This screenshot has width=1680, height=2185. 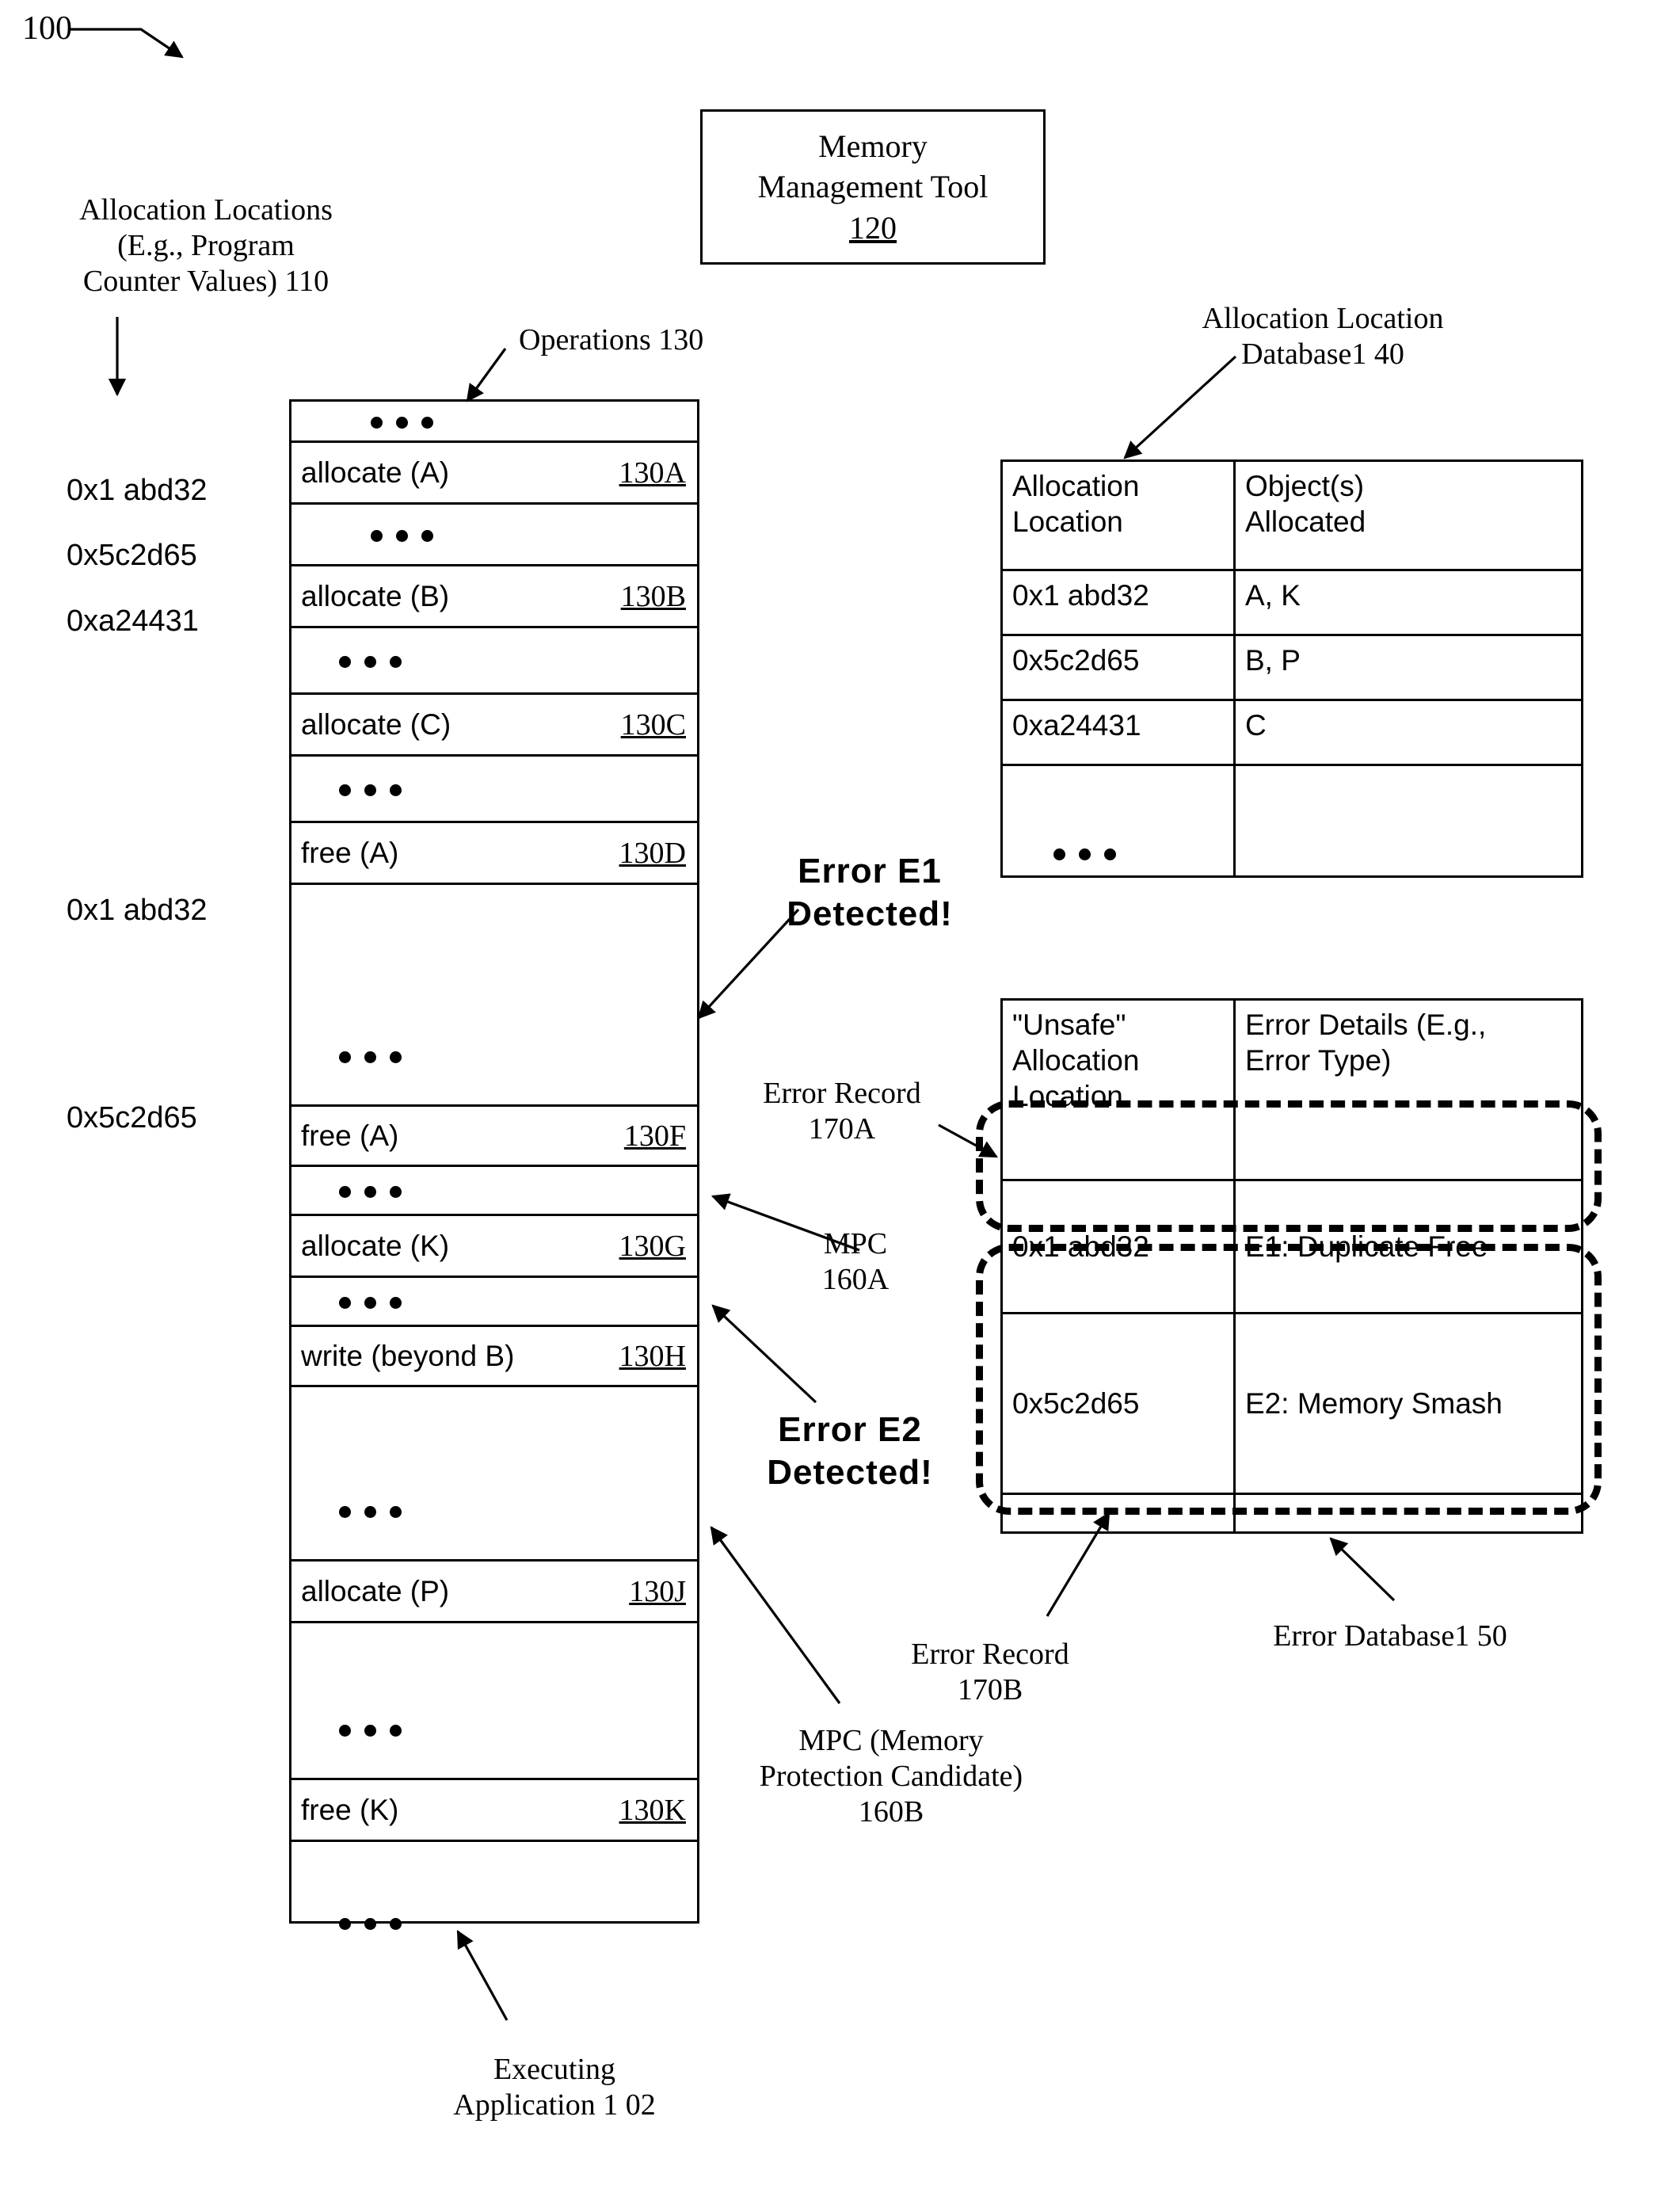 What do you see at coordinates (850, 1451) in the screenshot?
I see `error-e2-detected-callout: Error E2 Detected!` at bounding box center [850, 1451].